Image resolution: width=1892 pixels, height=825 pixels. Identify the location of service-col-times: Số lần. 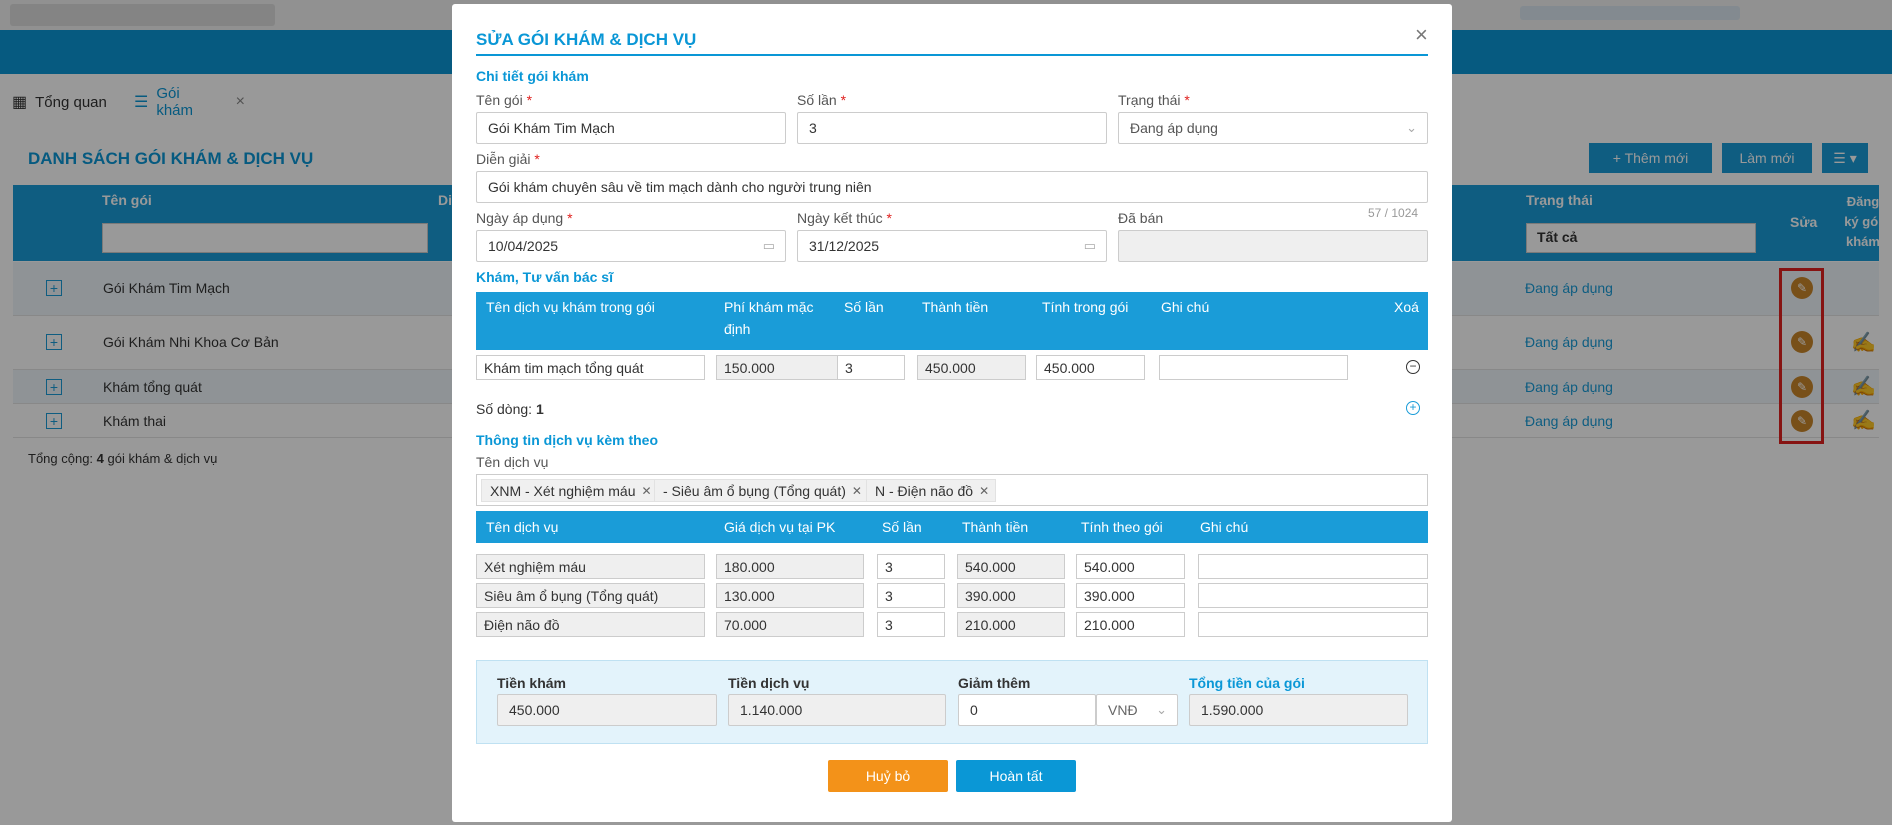
(902, 527).